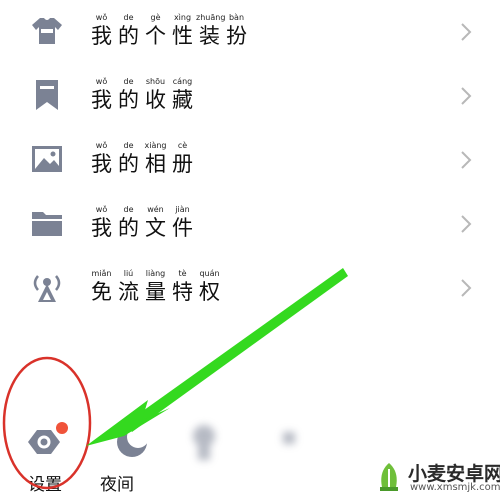  Describe the element at coordinates (117, 485) in the screenshot. I see `night-mode-label: 夜间` at that location.